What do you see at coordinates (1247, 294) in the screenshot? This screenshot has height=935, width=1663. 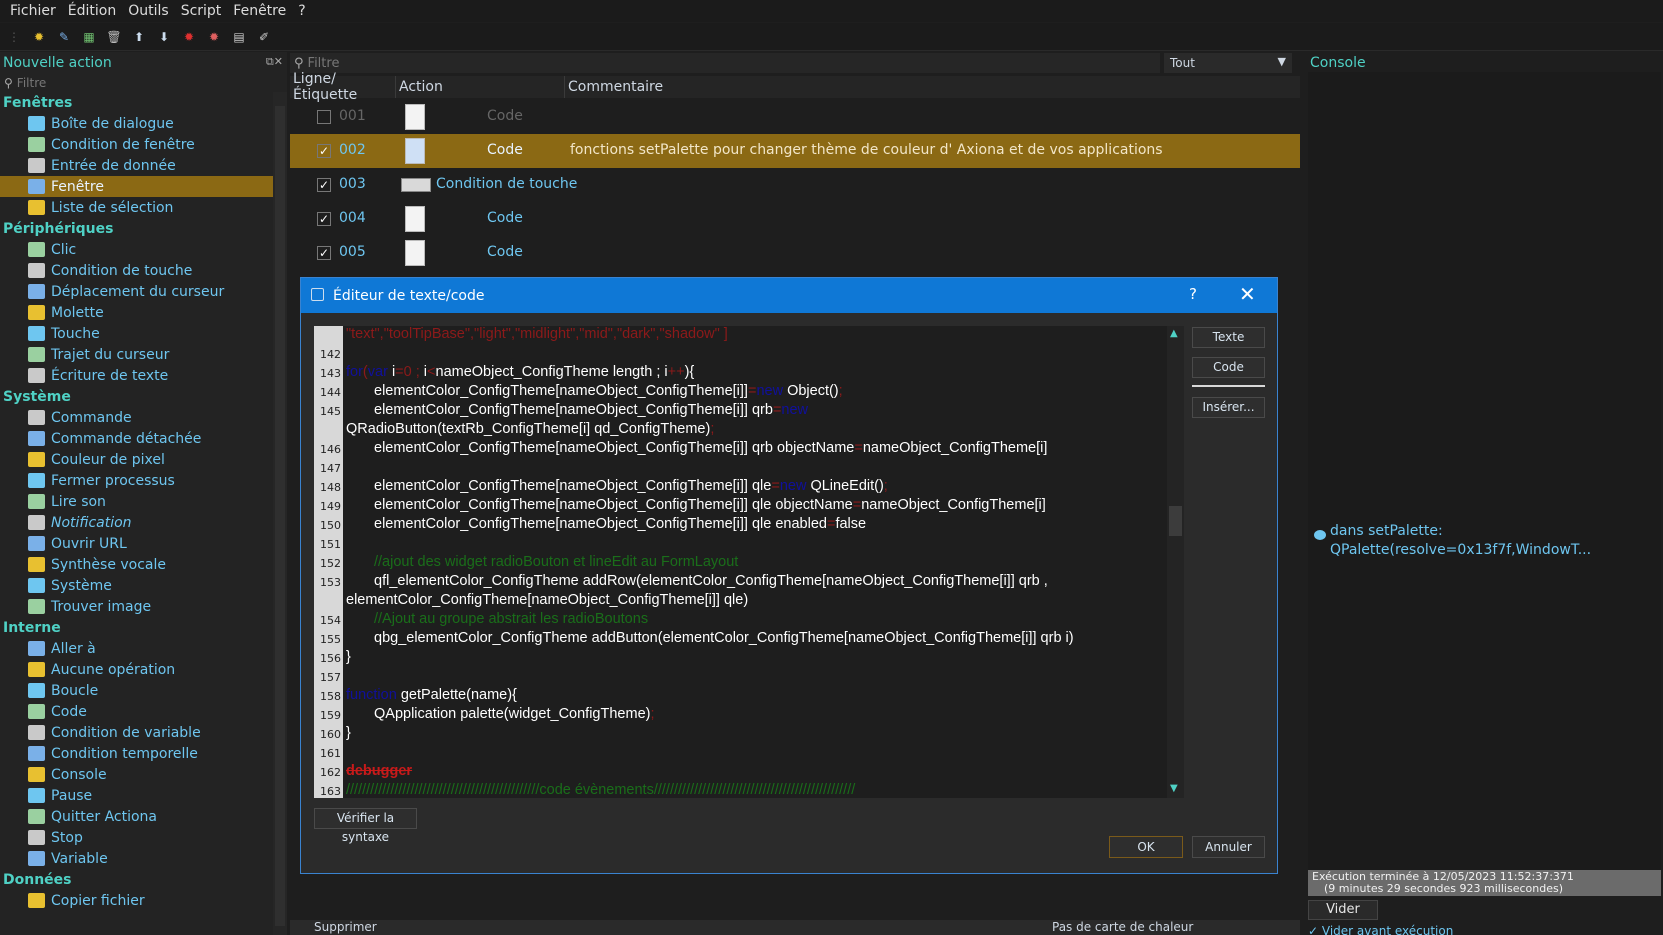 I see `close-icon: ✕` at bounding box center [1247, 294].